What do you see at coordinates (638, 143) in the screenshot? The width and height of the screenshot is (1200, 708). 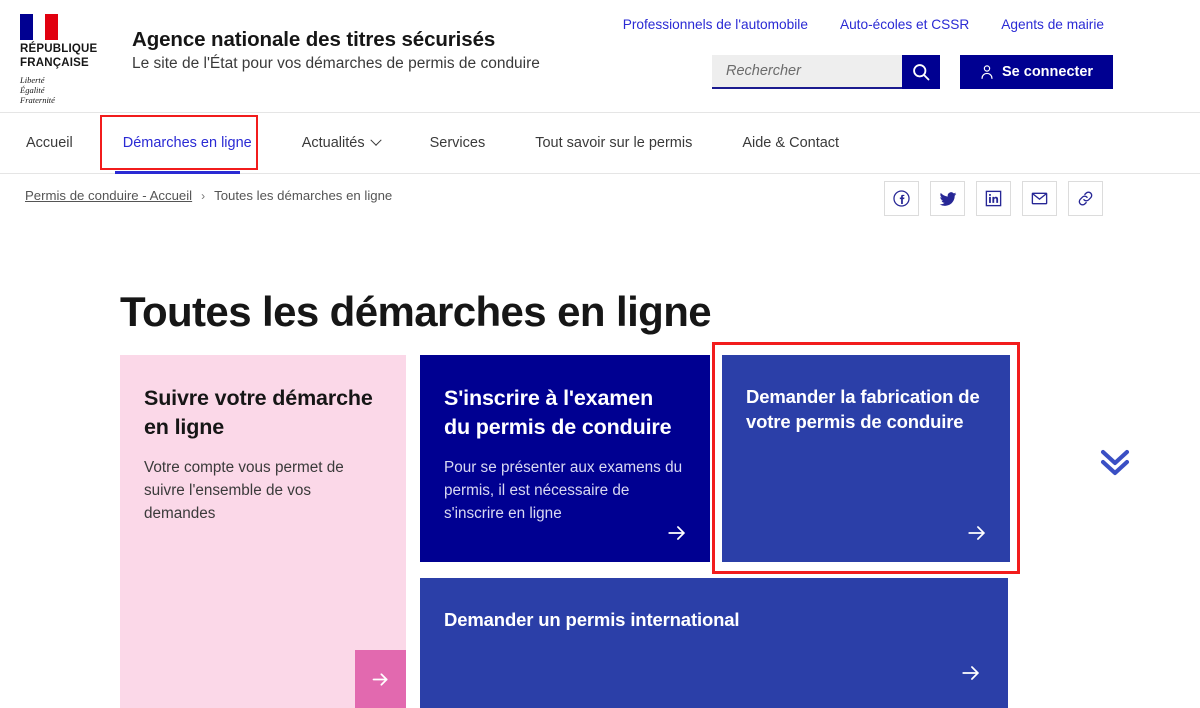 I see `nav-item-tout-savoir: Tout savoir sur le permis` at bounding box center [638, 143].